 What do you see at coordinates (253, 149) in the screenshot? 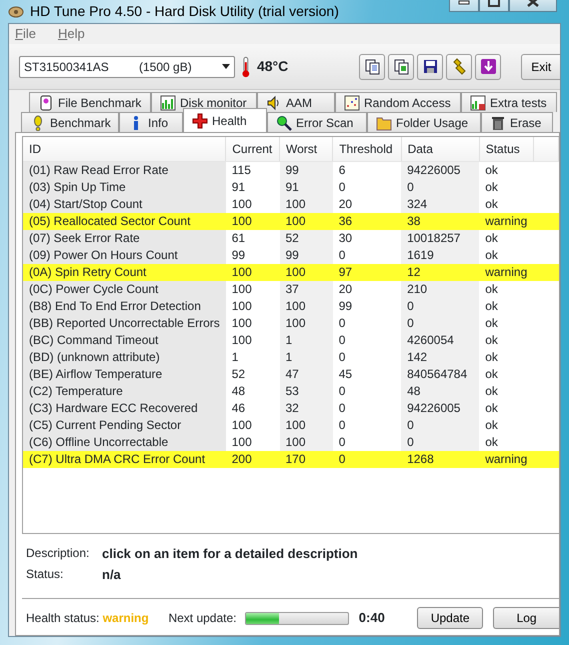
I see `column-header: Current` at bounding box center [253, 149].